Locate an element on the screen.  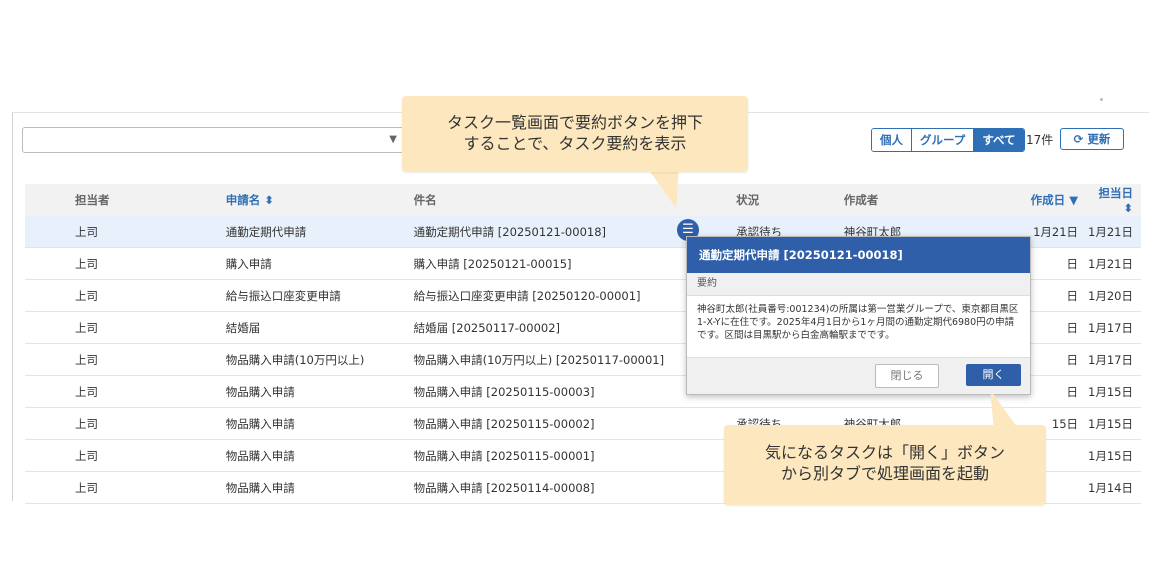
cell-subject: 物品購入申請 [20250114-00008] is located at coordinates (575, 487).